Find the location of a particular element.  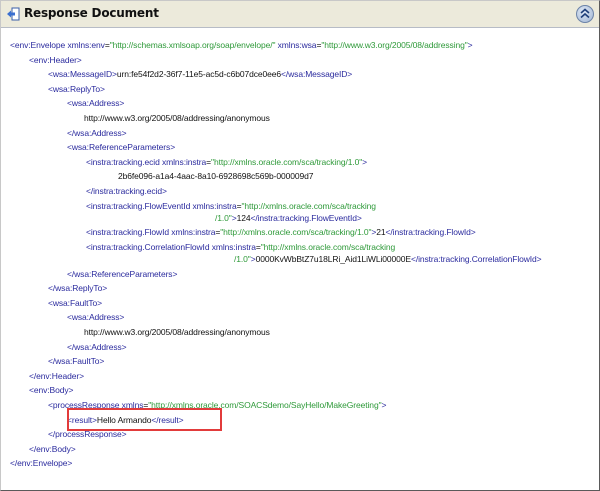

xml-line: </wsa:ReferenceParameters> is located at coordinates (122, 274).